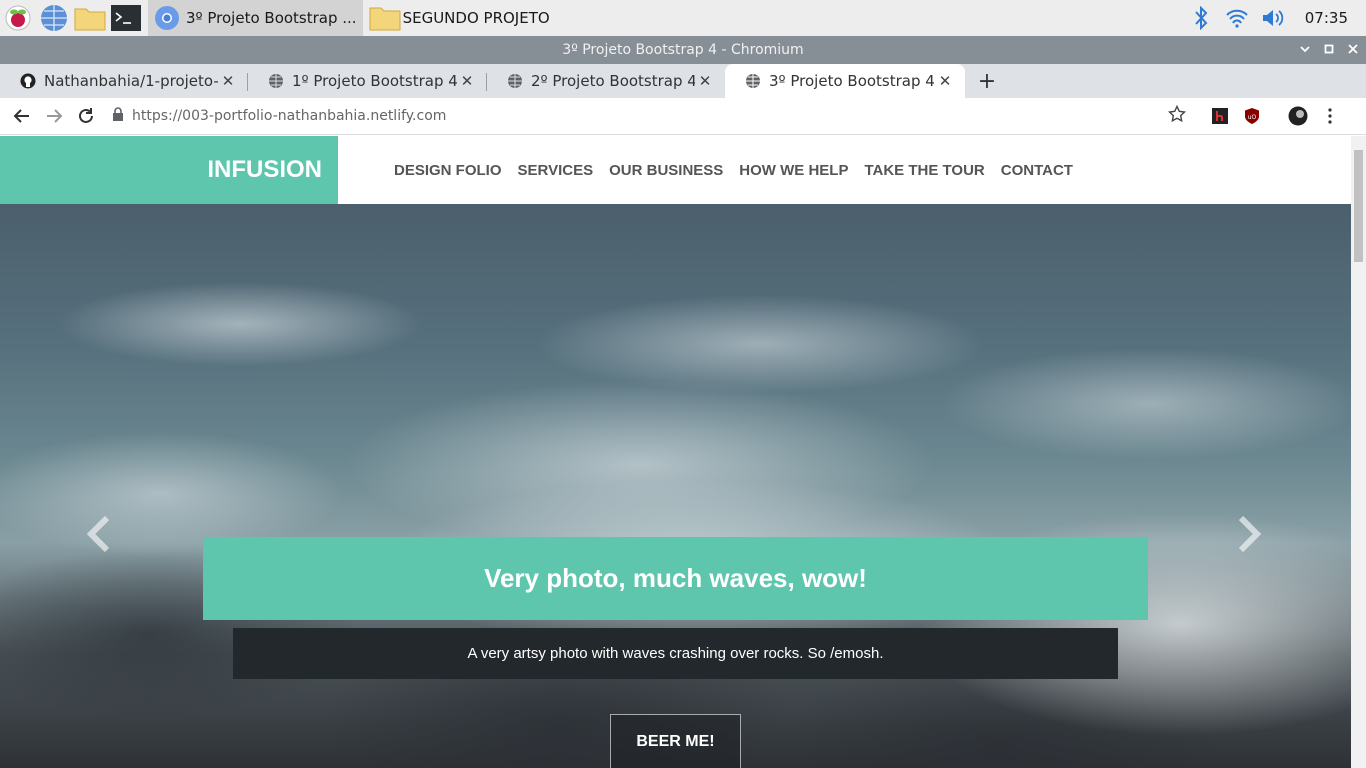 The image size is (1366, 768). I want to click on file-manager-icon, so click(90, 18).